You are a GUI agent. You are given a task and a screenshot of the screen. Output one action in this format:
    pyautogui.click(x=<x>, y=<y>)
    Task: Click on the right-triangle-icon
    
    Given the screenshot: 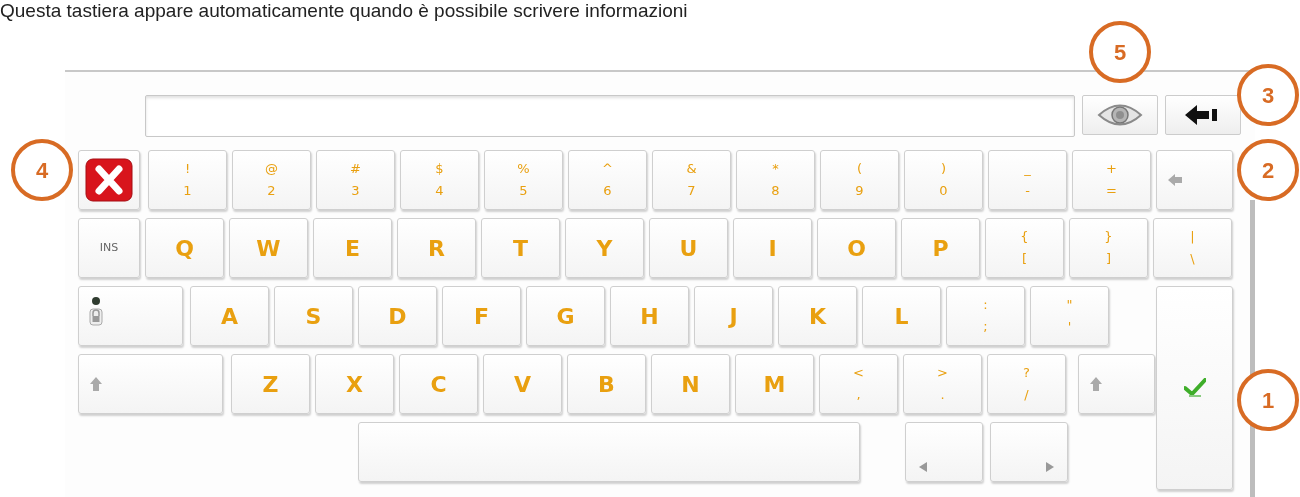 What is the action you would take?
    pyautogui.click(x=1050, y=467)
    